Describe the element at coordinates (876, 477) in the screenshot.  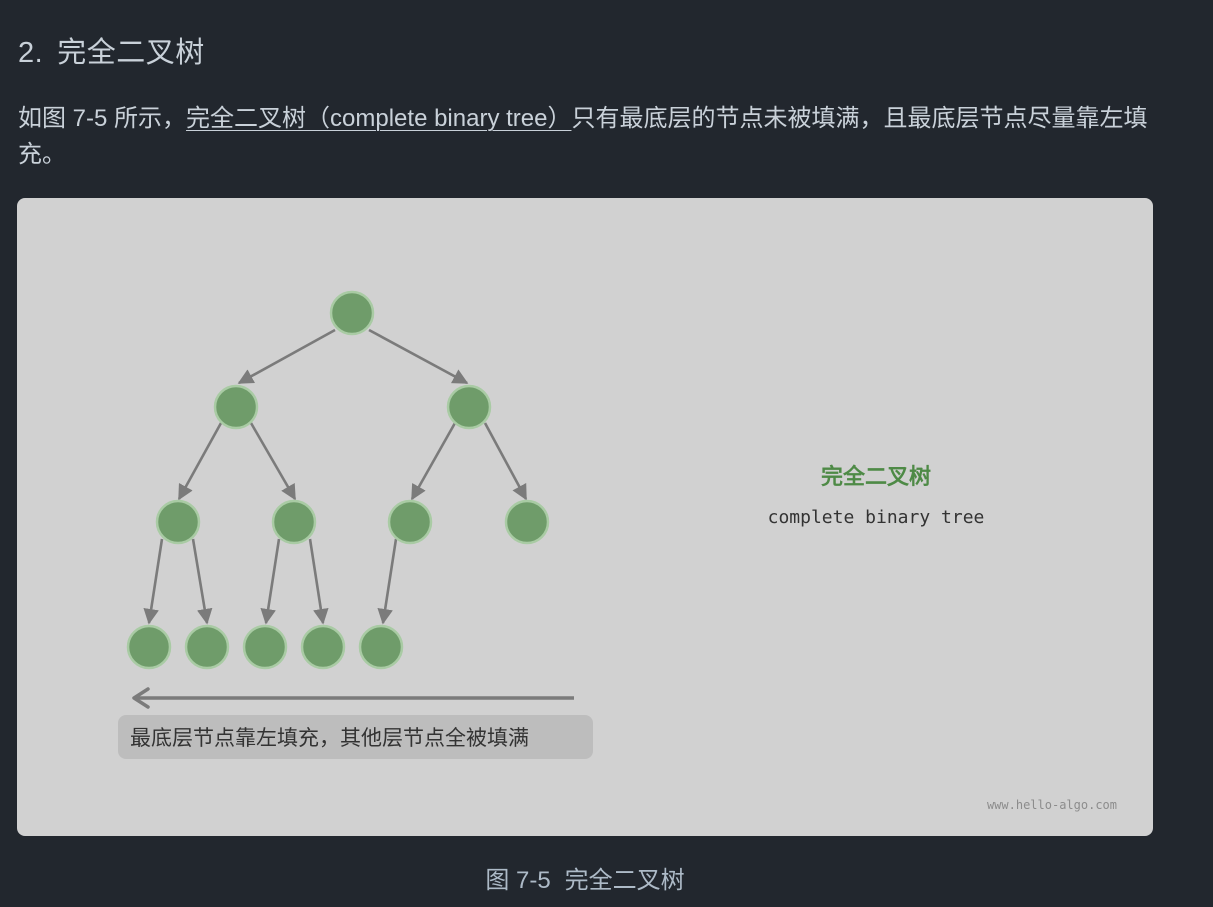
I see `figure-title: 完全二叉树` at that location.